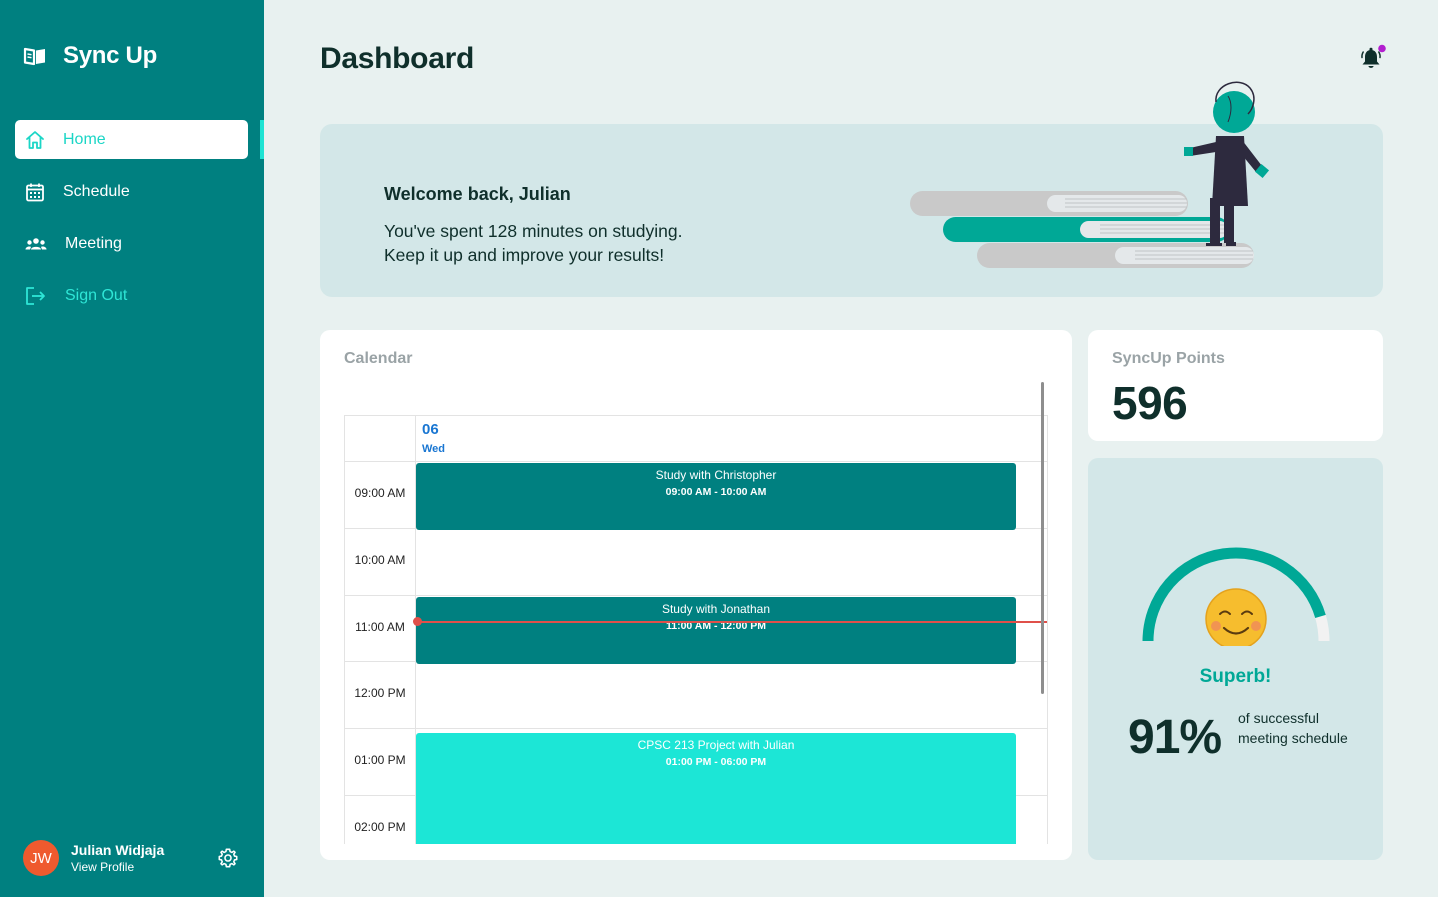 This screenshot has width=1438, height=897. I want to click on hour-label: 02:00 PM, so click(380, 827).